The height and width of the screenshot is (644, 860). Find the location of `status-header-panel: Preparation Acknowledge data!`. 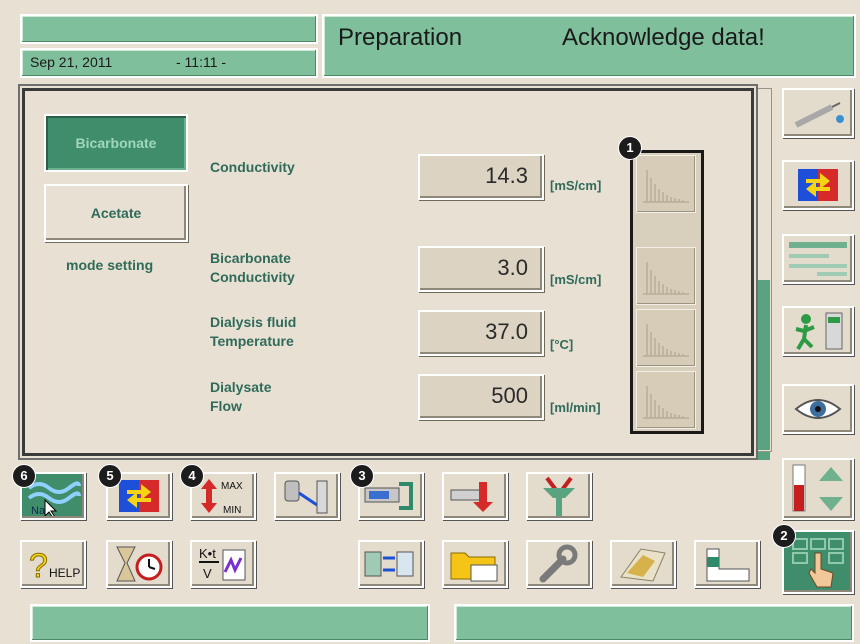

status-header-panel: Preparation Acknowledge data! is located at coordinates (589, 46).